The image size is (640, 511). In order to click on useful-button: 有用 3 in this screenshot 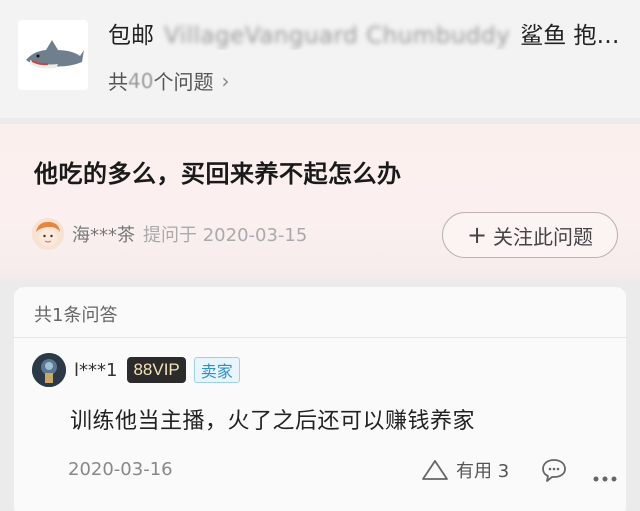, I will do `click(464, 470)`.